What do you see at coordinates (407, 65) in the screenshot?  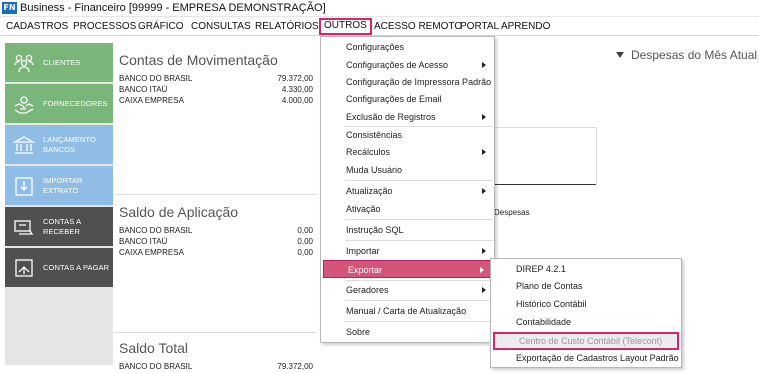 I see `menu-item-configuracoes-acesso: Configurações de Acesso` at bounding box center [407, 65].